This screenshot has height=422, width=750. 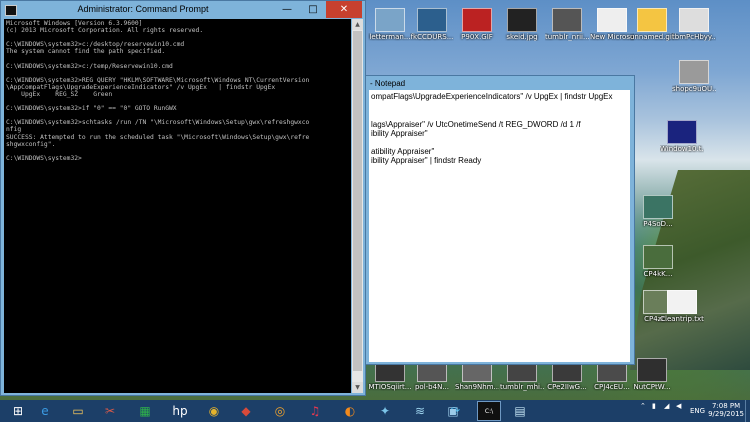 I want to click on chrome-icon: ◉, so click(x=214, y=411).